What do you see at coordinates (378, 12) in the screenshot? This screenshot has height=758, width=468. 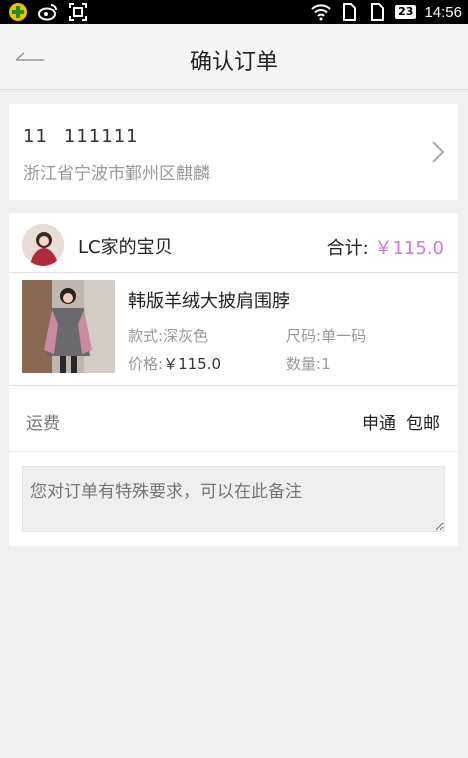 I see `sim2-icon` at bounding box center [378, 12].